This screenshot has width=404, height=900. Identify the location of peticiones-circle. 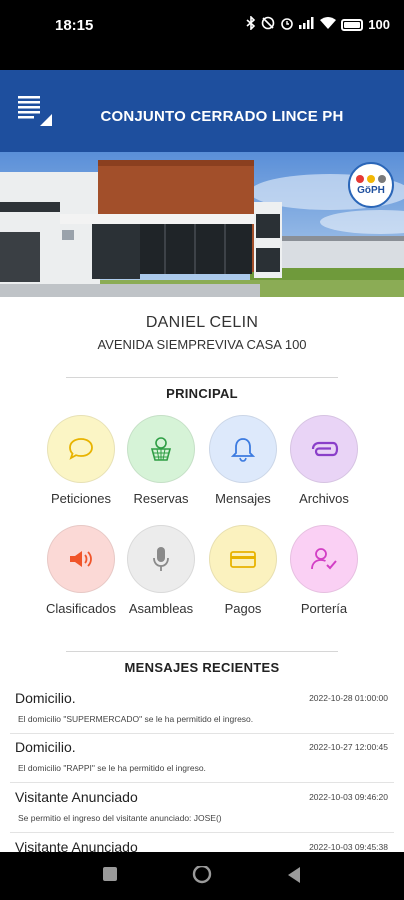
(81, 449).